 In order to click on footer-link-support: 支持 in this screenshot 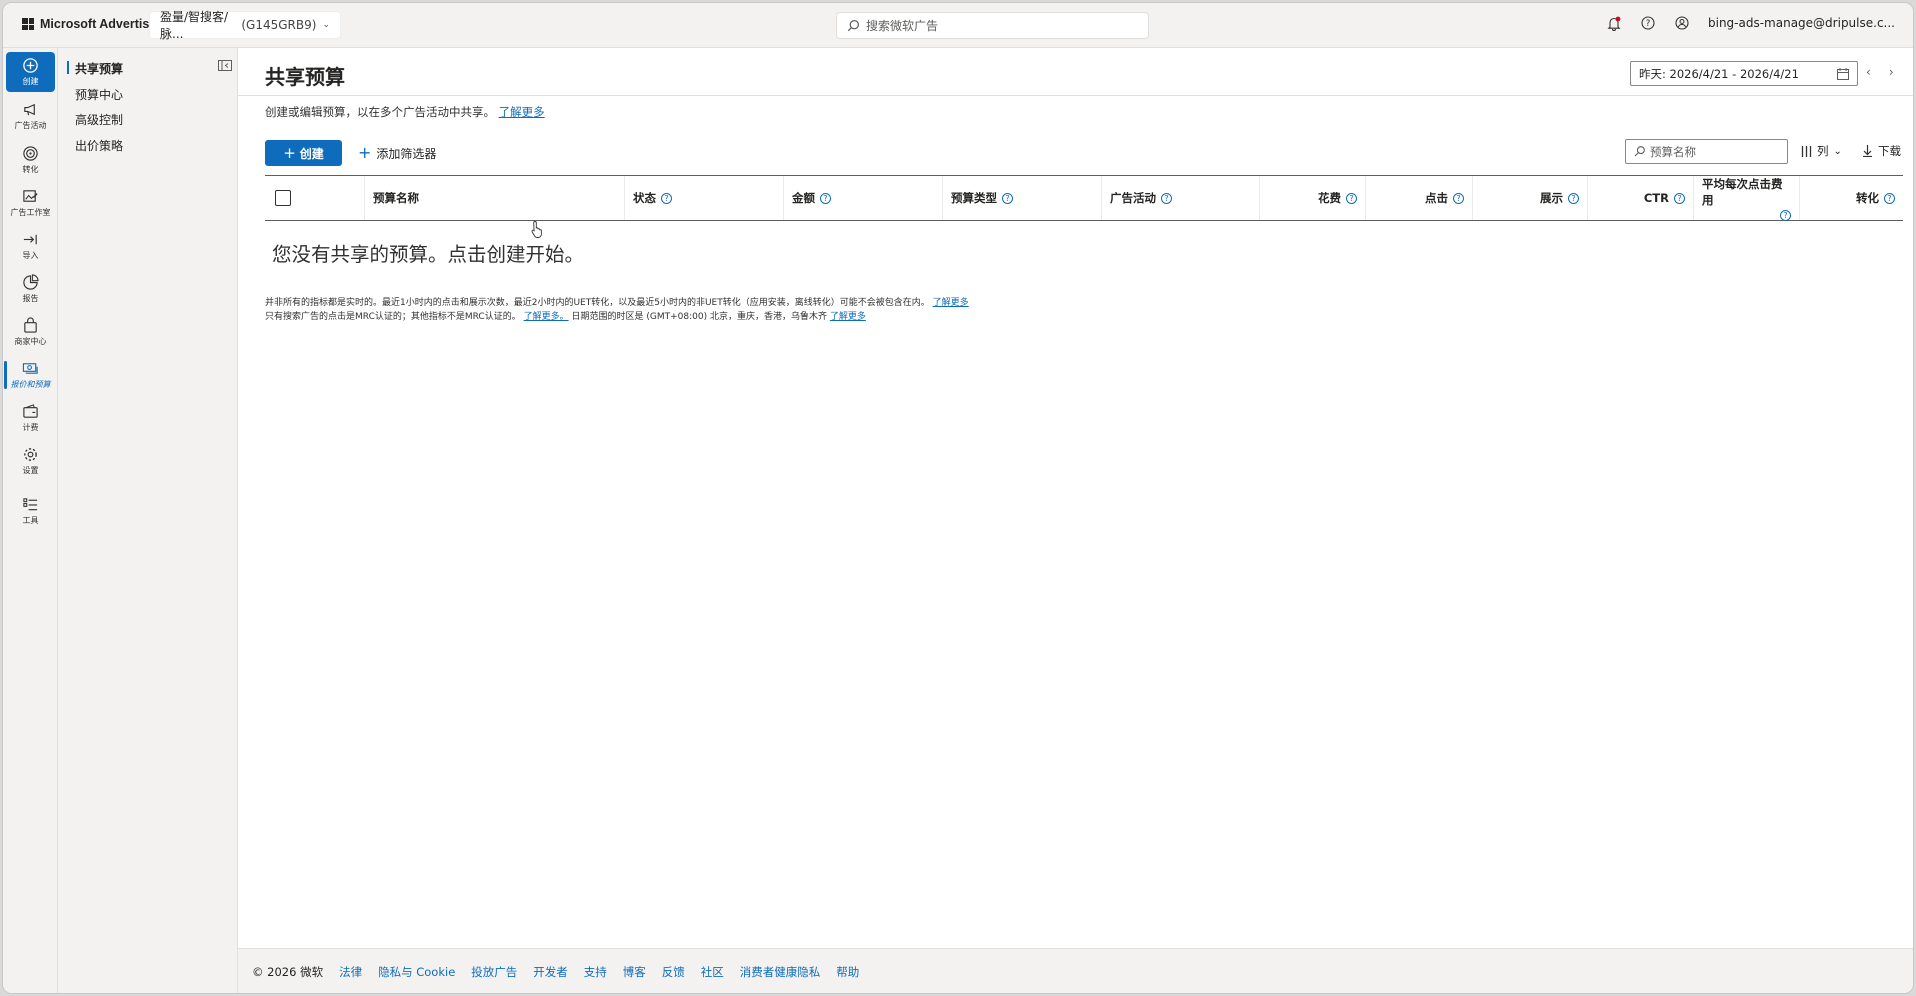, I will do `click(595, 972)`.